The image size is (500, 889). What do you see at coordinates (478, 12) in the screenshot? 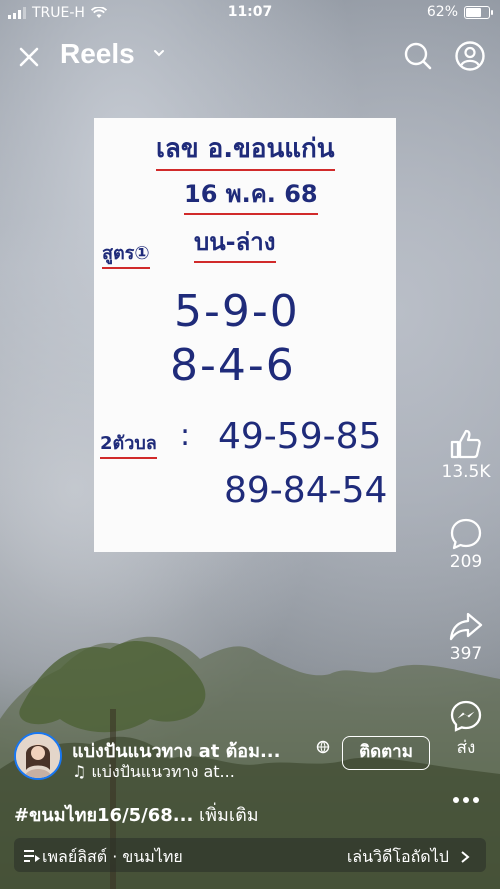
I see `battery-icon` at bounding box center [478, 12].